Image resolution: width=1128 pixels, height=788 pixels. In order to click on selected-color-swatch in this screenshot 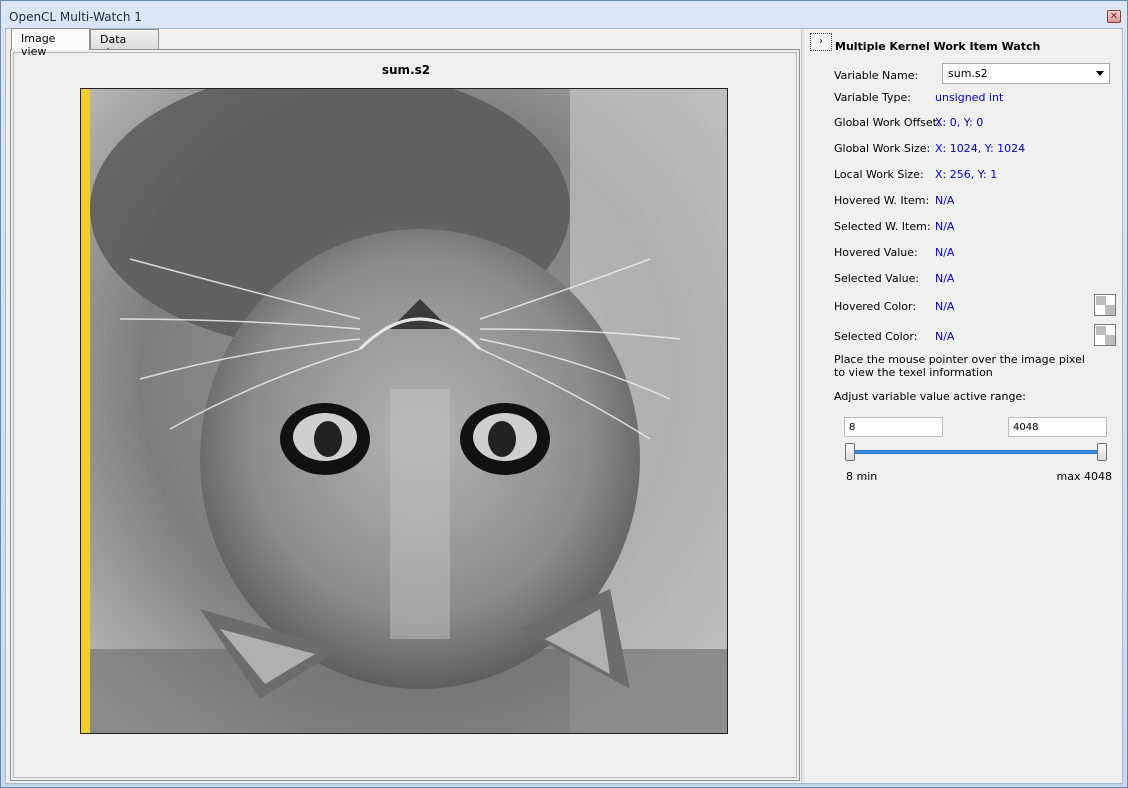, I will do `click(1105, 335)`.